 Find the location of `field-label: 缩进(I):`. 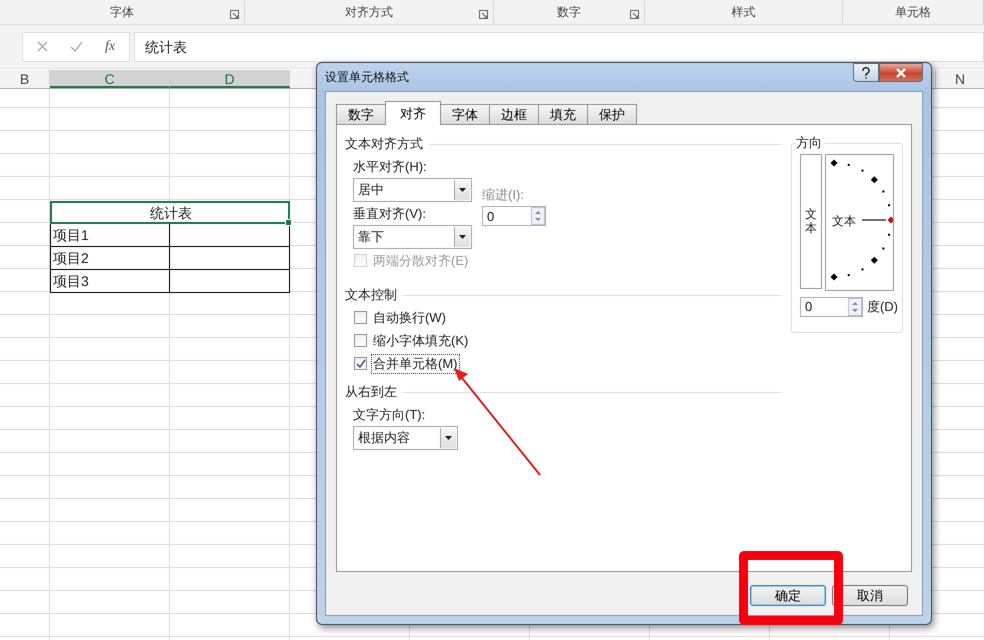

field-label: 缩进(I): is located at coordinates (503, 195).